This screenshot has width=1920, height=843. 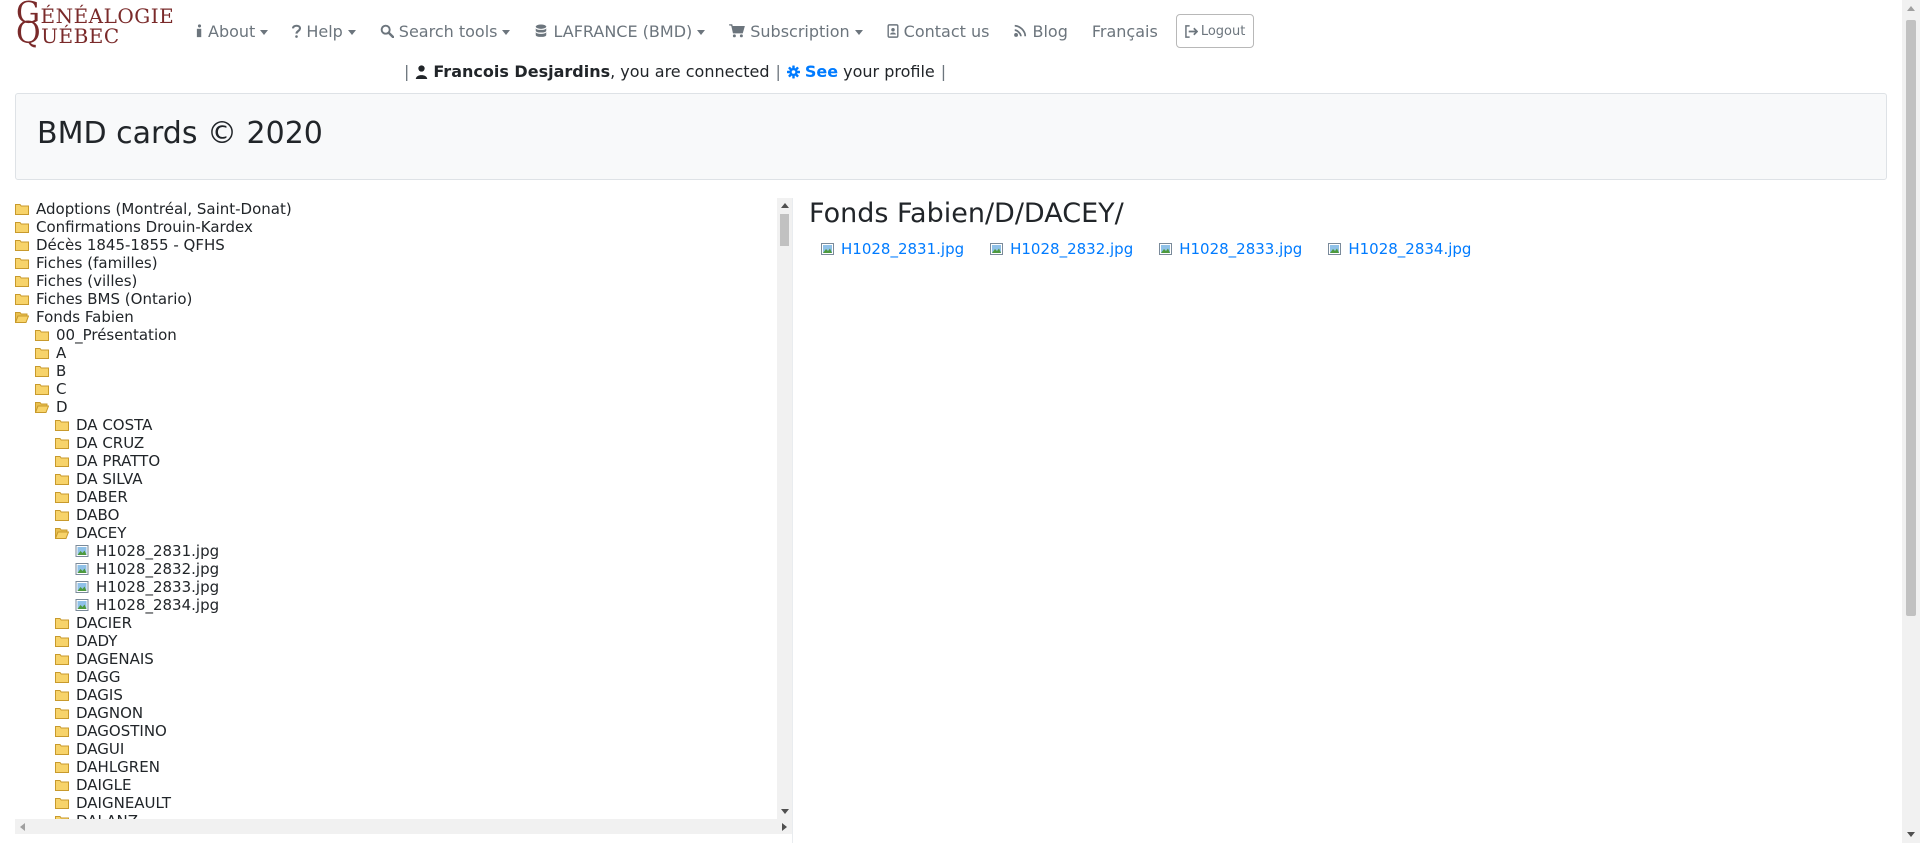 I want to click on tree-folder-item: DAGG, so click(x=88, y=677).